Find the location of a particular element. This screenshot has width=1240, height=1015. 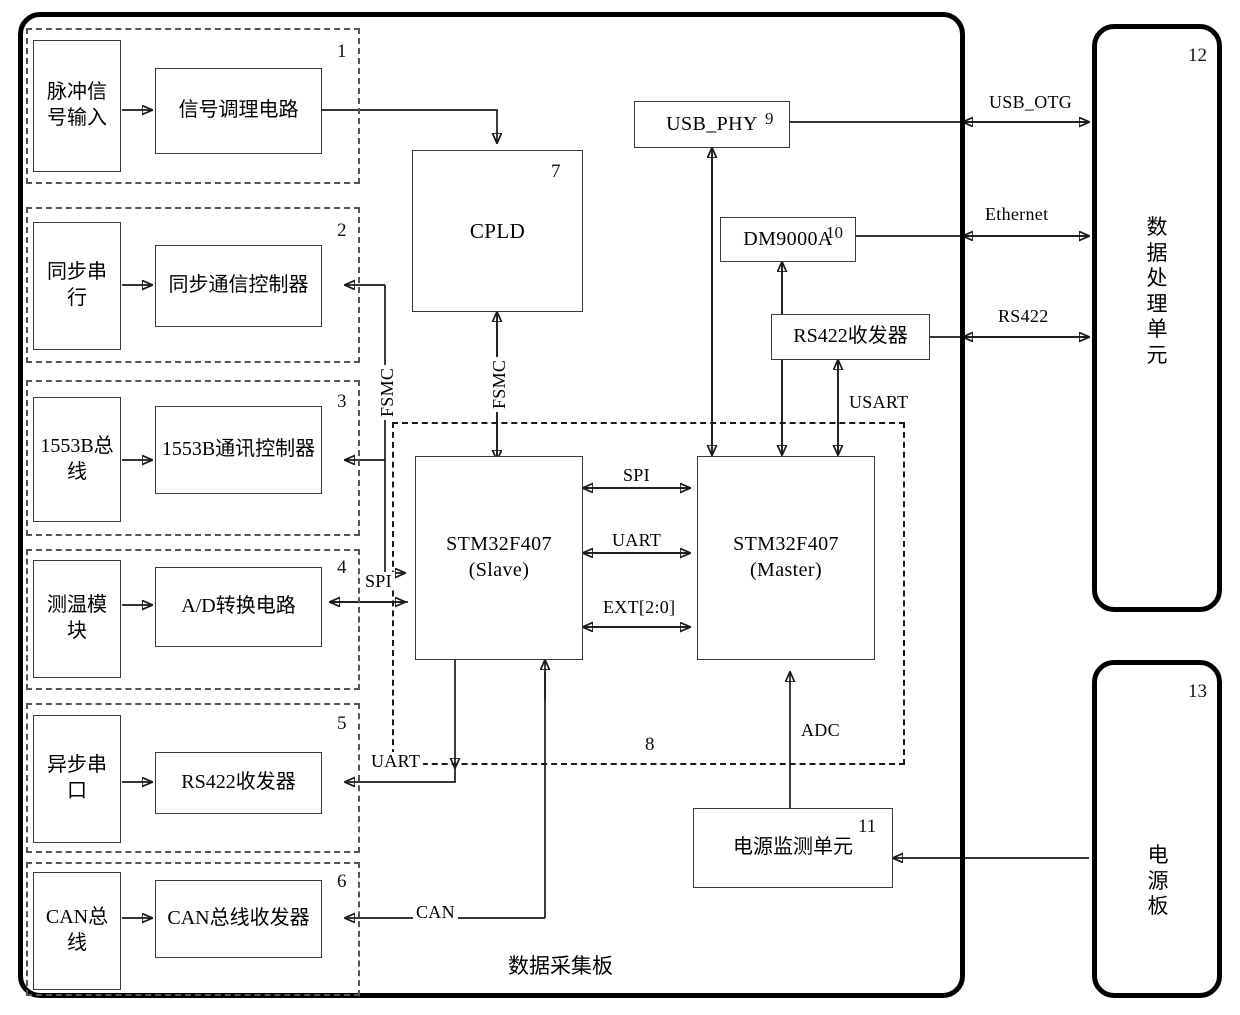

unit-power-board-index: 13 is located at coordinates (1197, 691).